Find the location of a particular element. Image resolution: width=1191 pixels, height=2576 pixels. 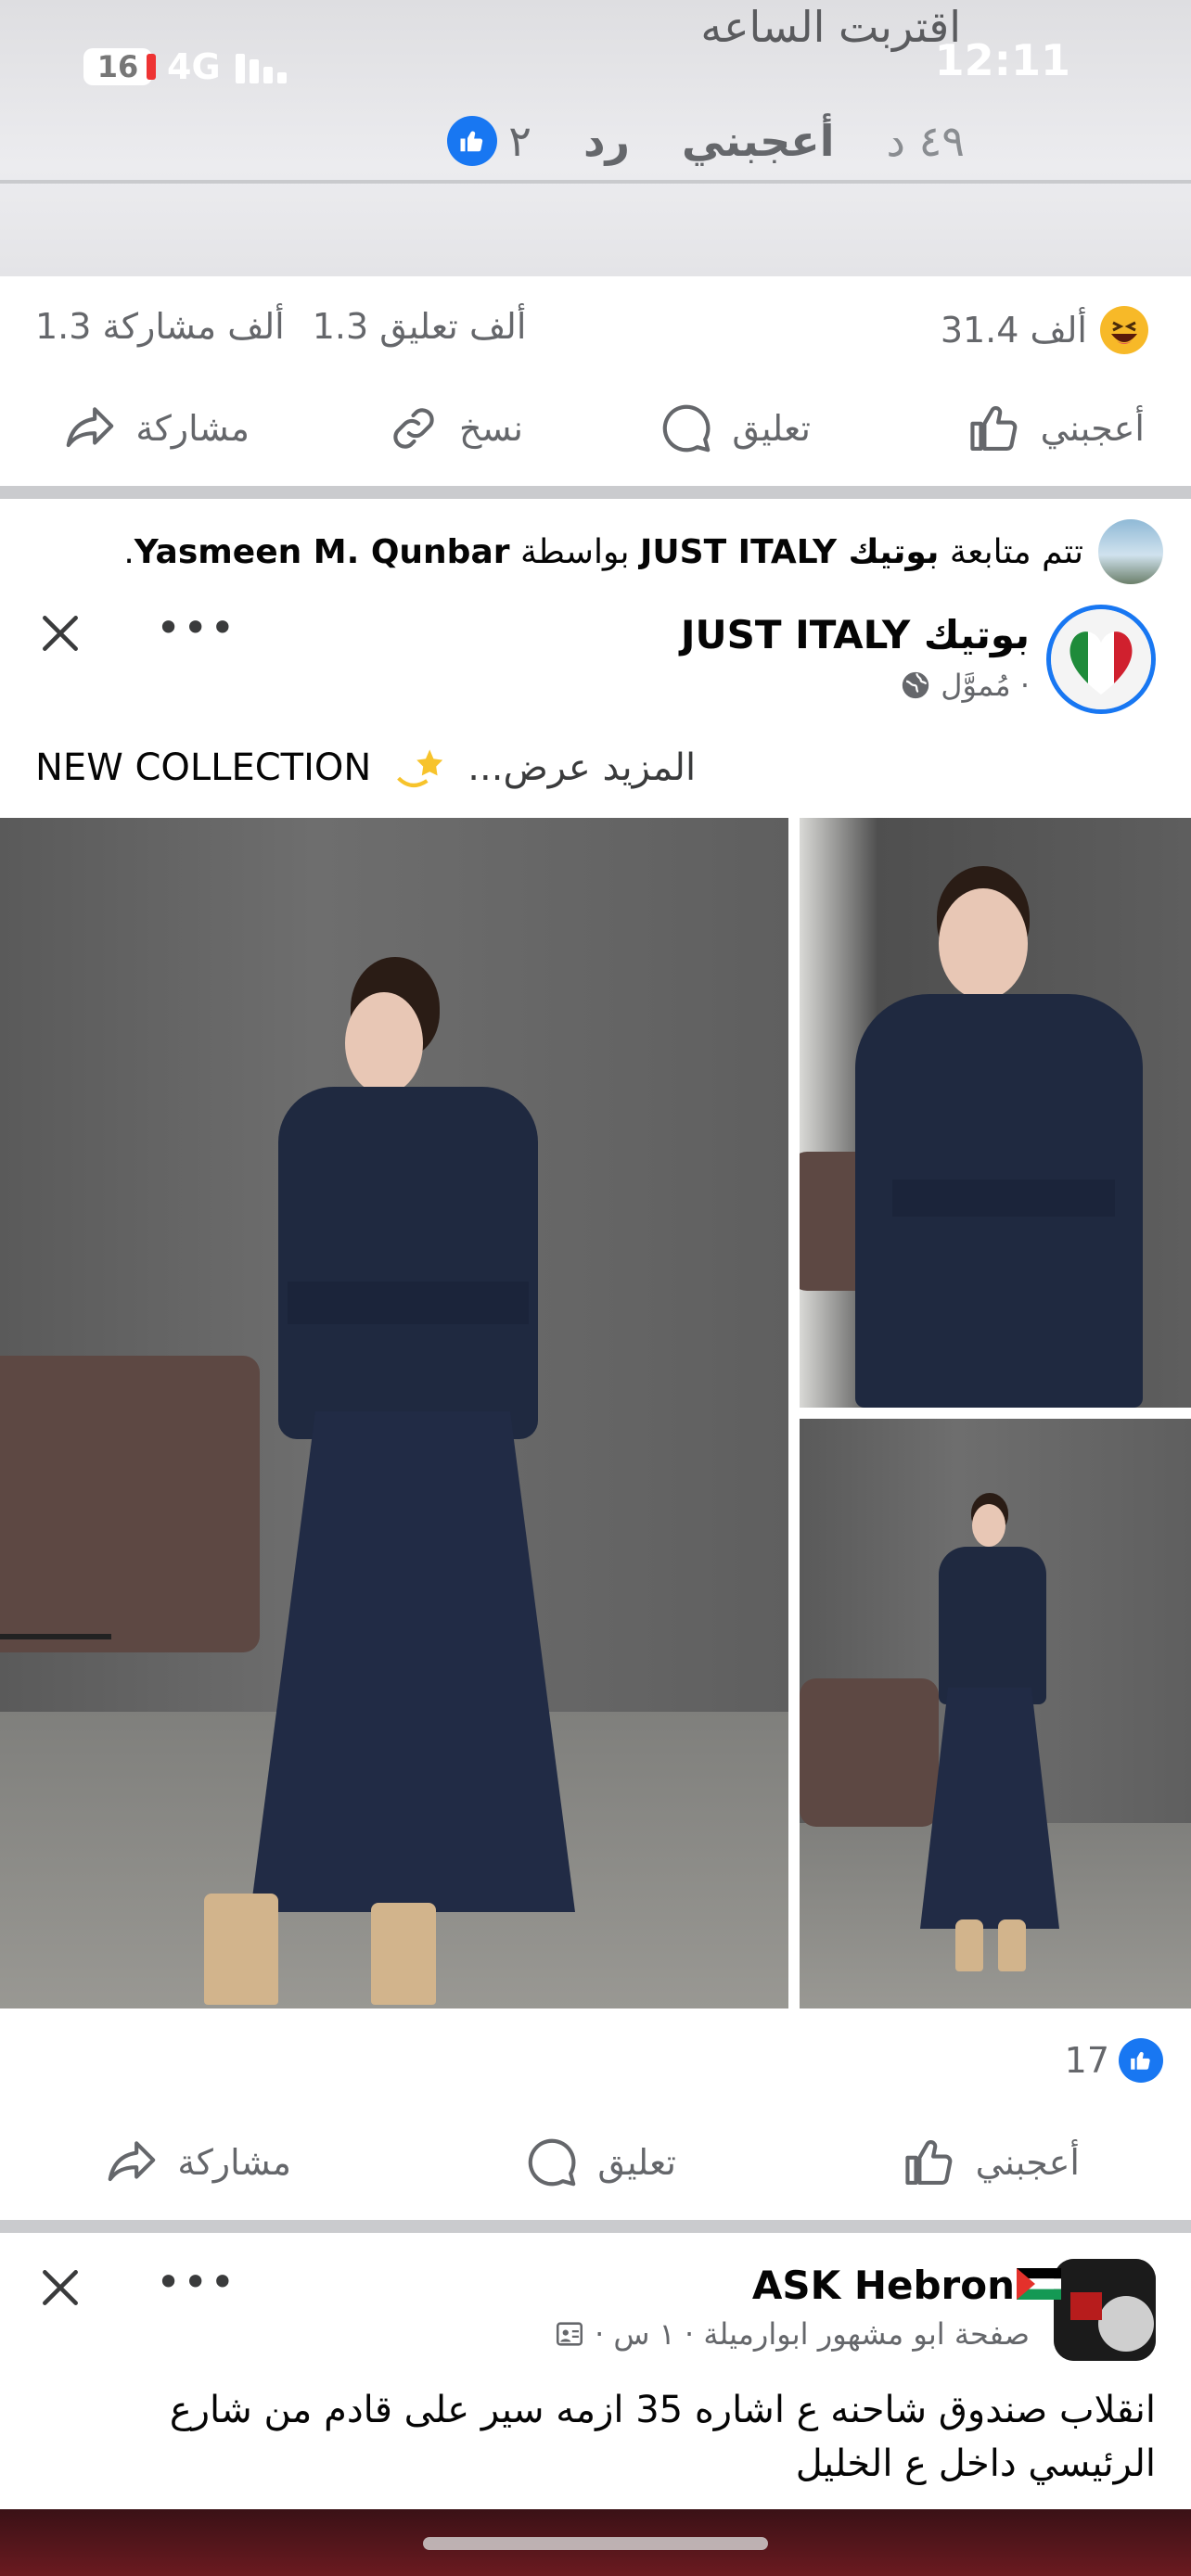

post2-action-row: أعجبني تعليق مشاركة is located at coordinates (595, 2163).